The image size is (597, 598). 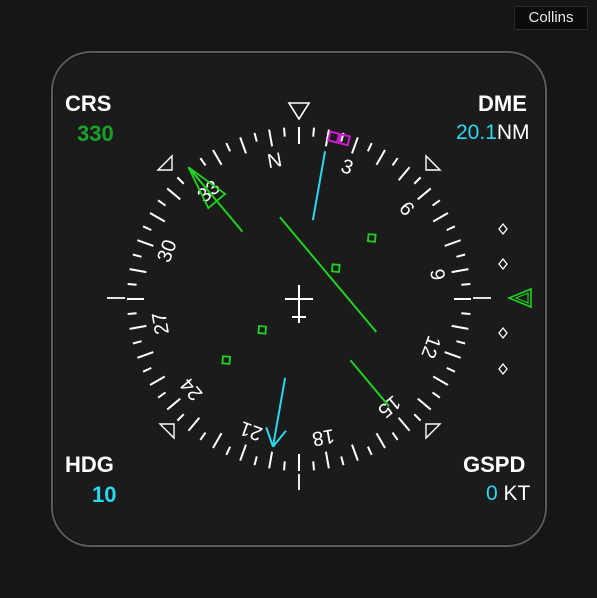 I want to click on heading-bug, so click(x=339, y=138).